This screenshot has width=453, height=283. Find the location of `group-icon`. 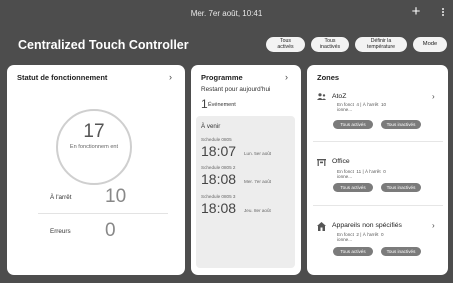

group-icon is located at coordinates (321, 96).